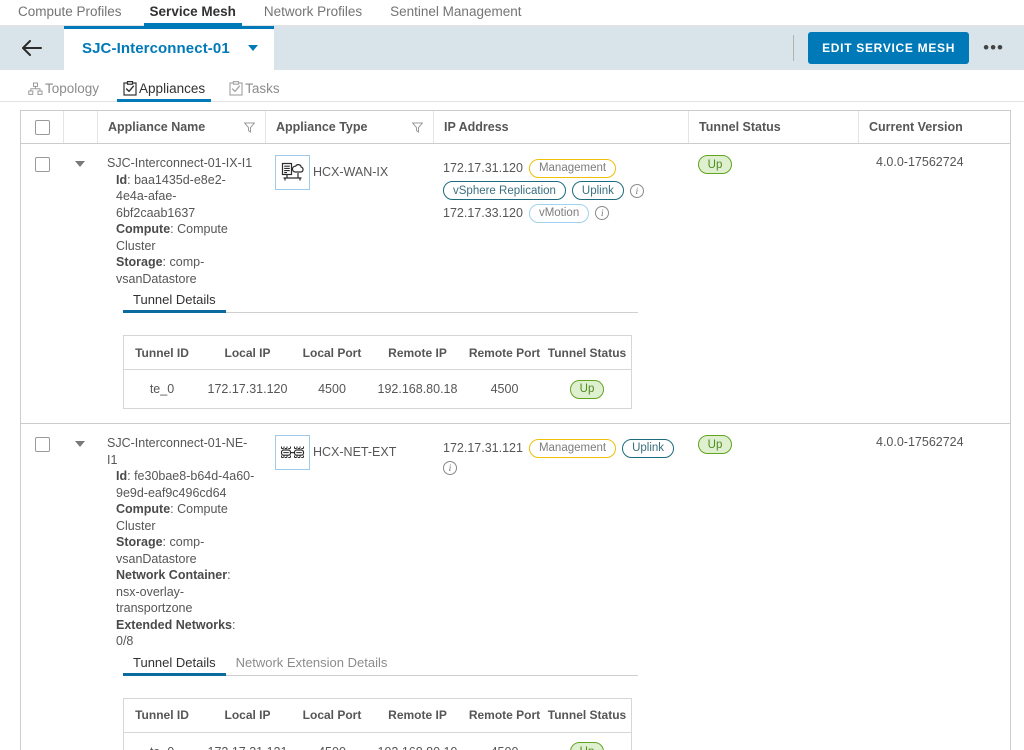 This screenshot has height=750, width=1024. What do you see at coordinates (322, 127) in the screenshot?
I see `column-appliance-type-label: Appliance Type` at bounding box center [322, 127].